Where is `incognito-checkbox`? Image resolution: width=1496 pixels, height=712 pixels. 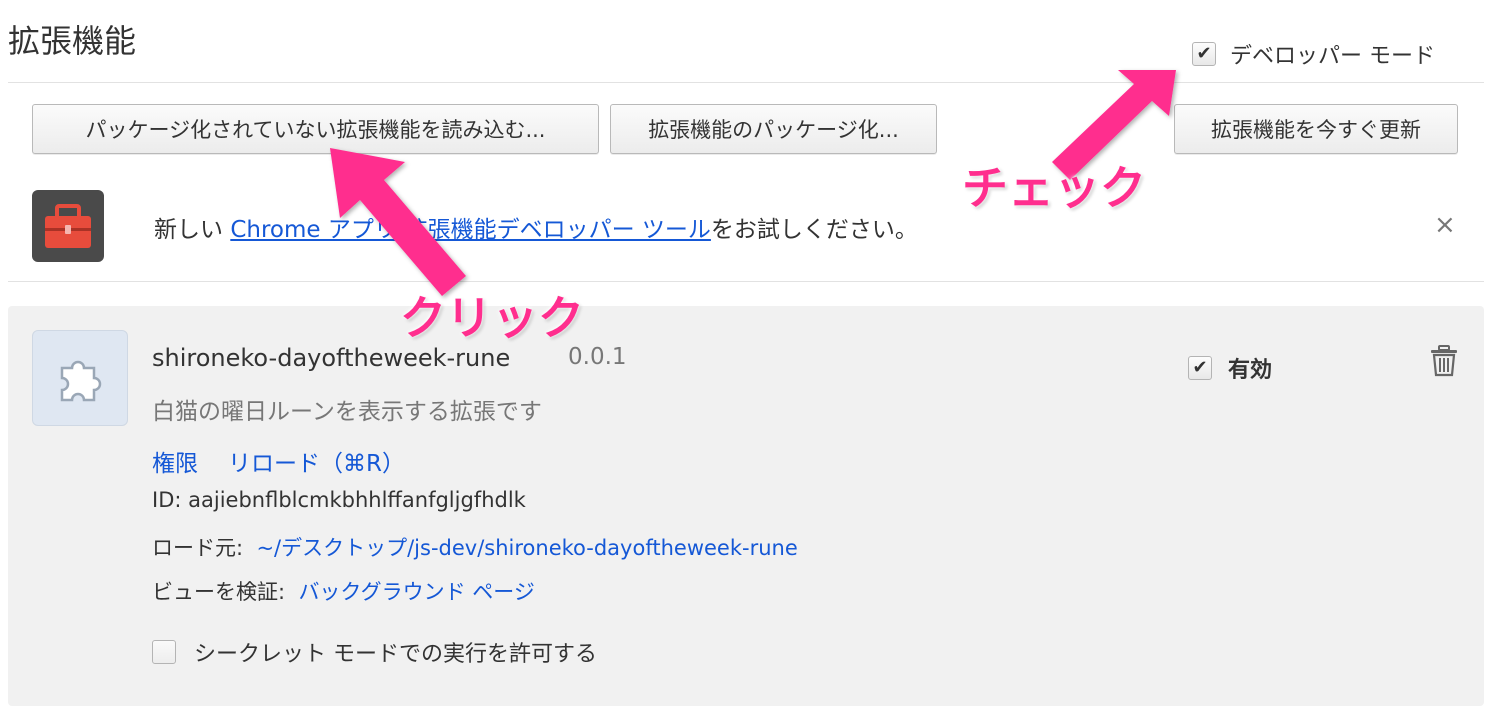 incognito-checkbox is located at coordinates (164, 652).